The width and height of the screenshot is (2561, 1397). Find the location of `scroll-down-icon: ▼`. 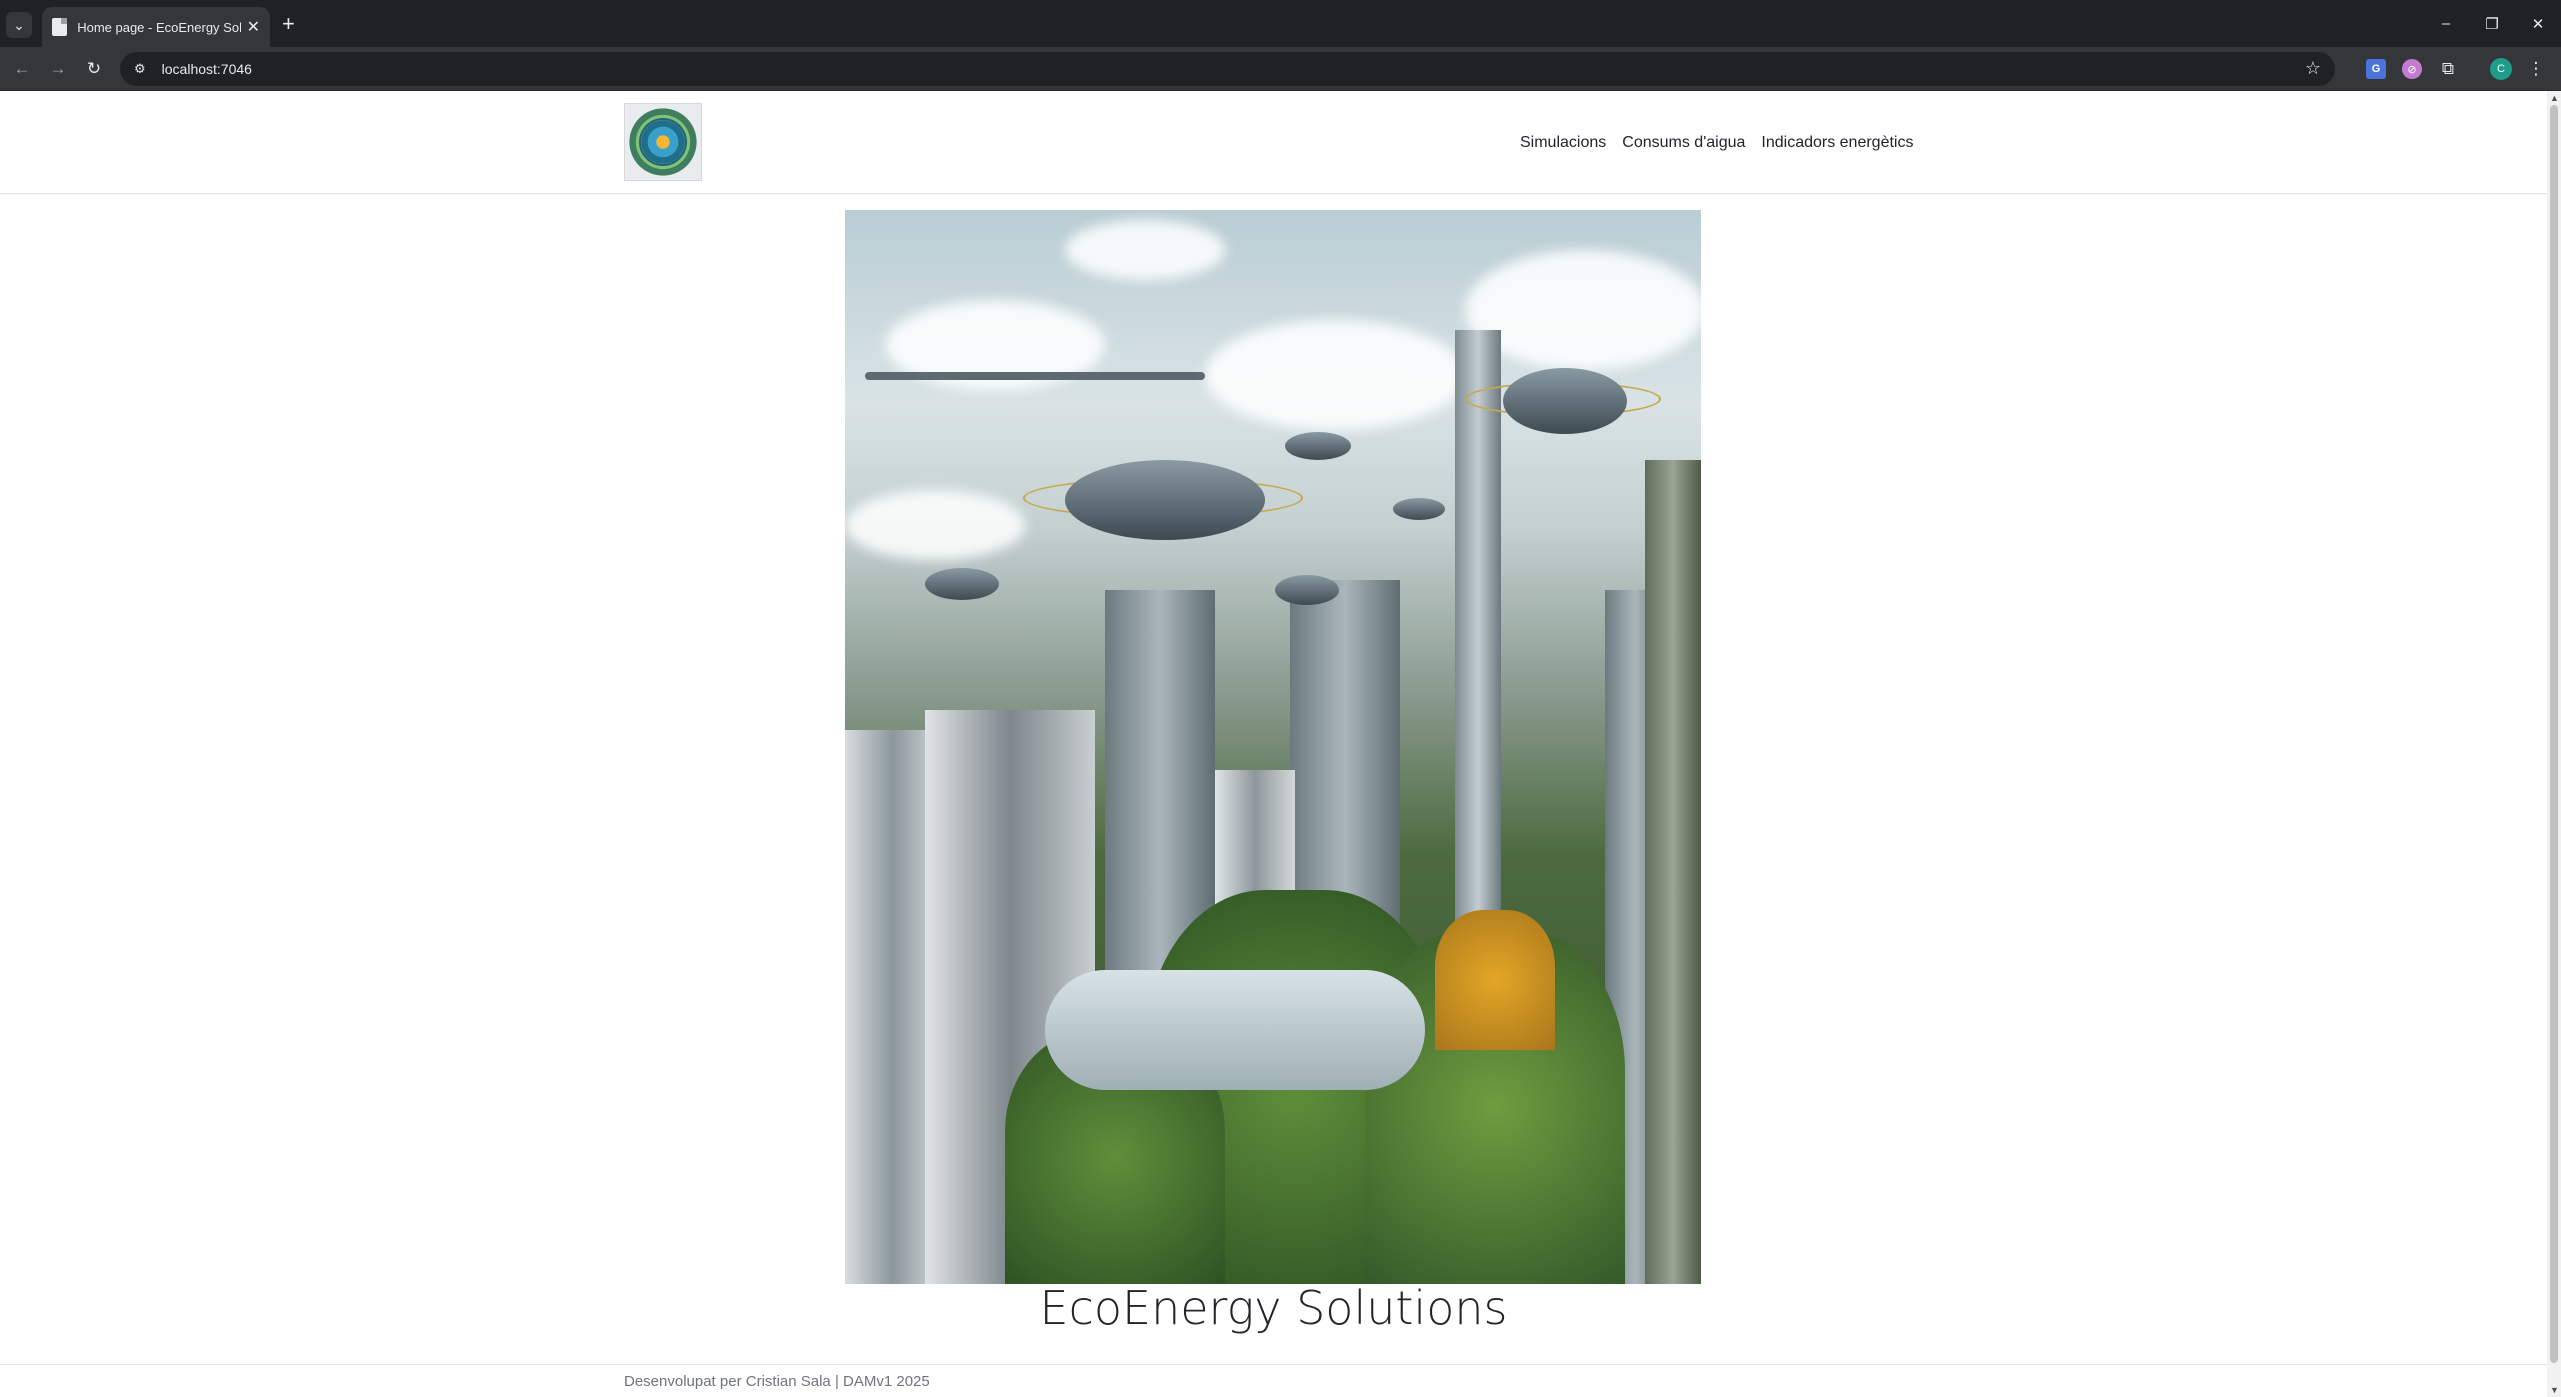

scroll-down-icon: ▼ is located at coordinates (2554, 1390).